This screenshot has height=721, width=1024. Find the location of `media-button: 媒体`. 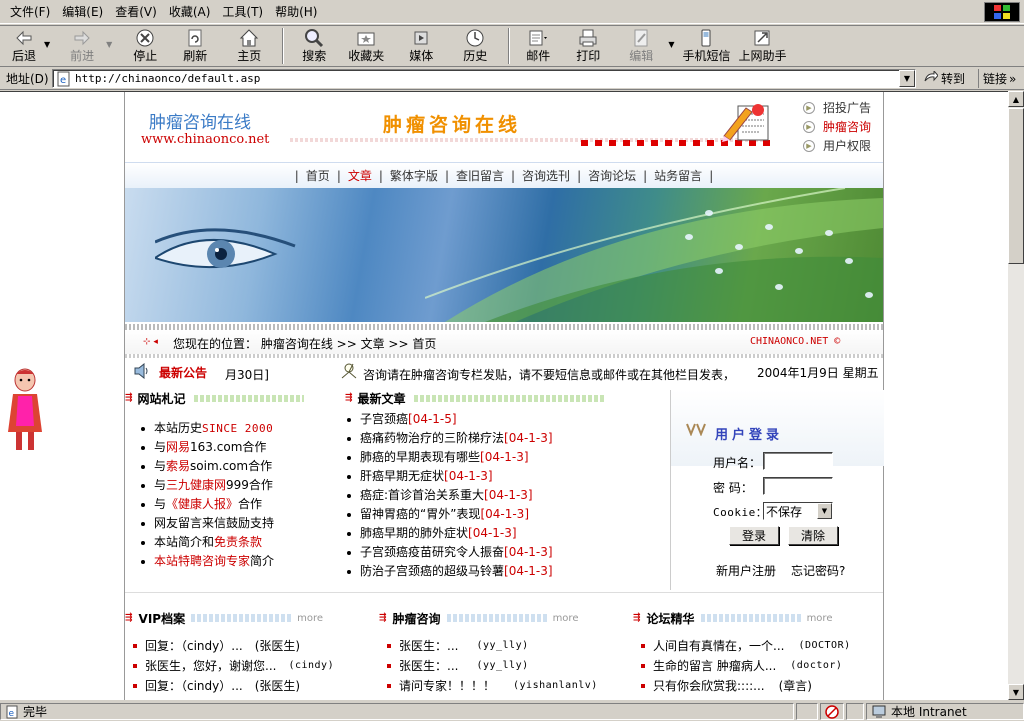

media-button: 媒体 is located at coordinates (421, 46).